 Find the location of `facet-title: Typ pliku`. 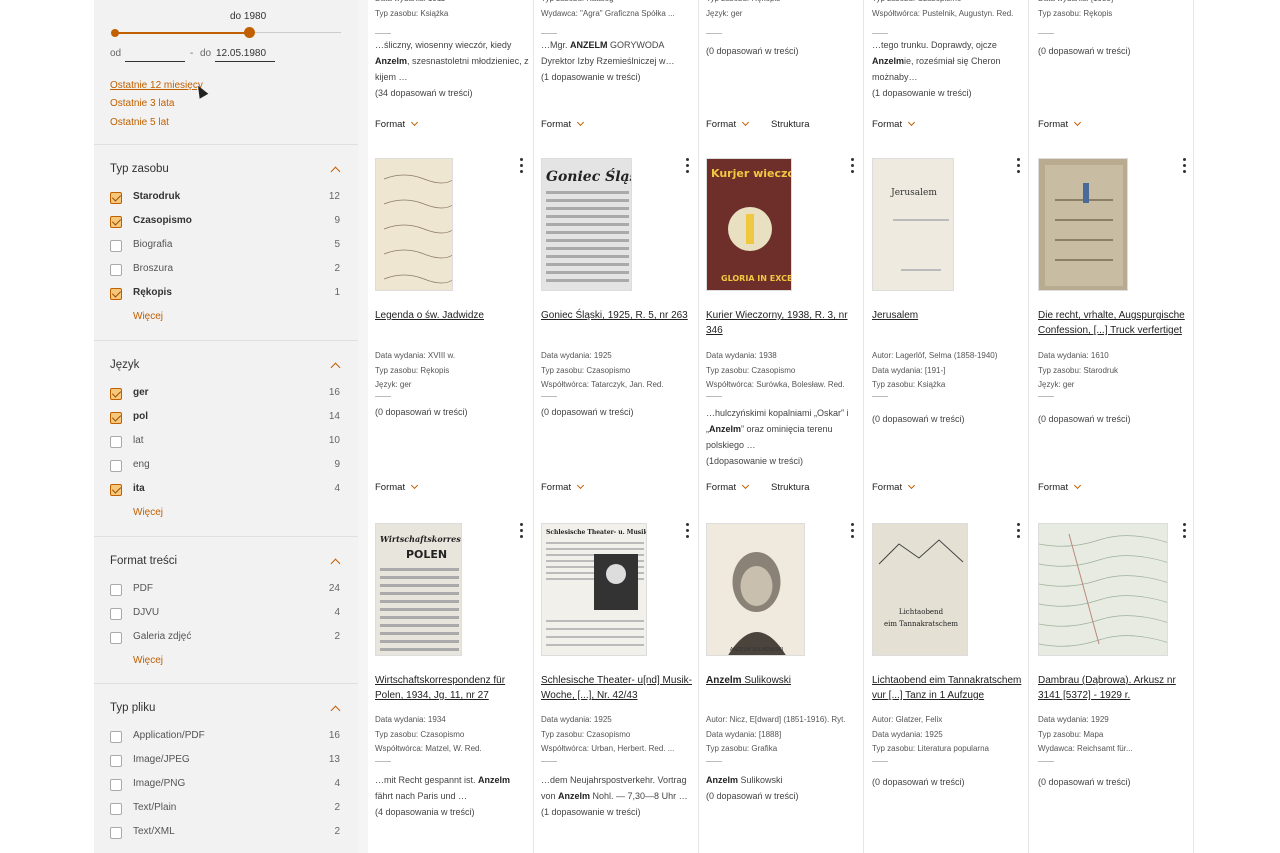

facet-title: Typ pliku is located at coordinates (132, 708).